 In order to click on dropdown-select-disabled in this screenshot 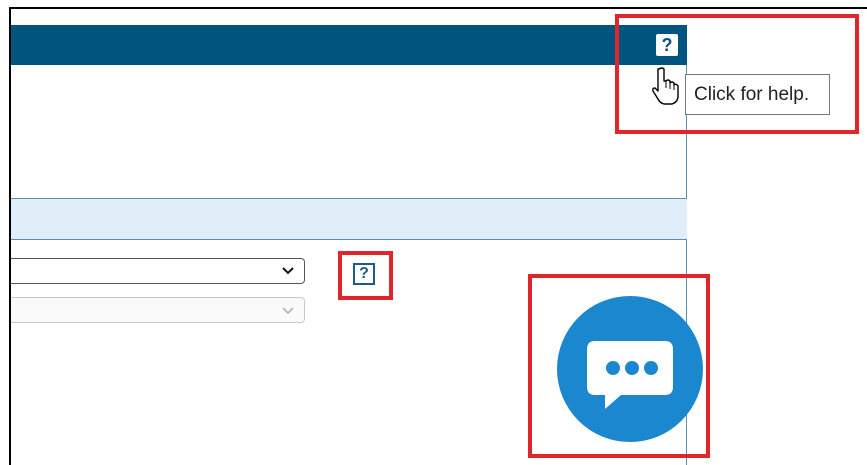, I will do `click(158, 310)`.